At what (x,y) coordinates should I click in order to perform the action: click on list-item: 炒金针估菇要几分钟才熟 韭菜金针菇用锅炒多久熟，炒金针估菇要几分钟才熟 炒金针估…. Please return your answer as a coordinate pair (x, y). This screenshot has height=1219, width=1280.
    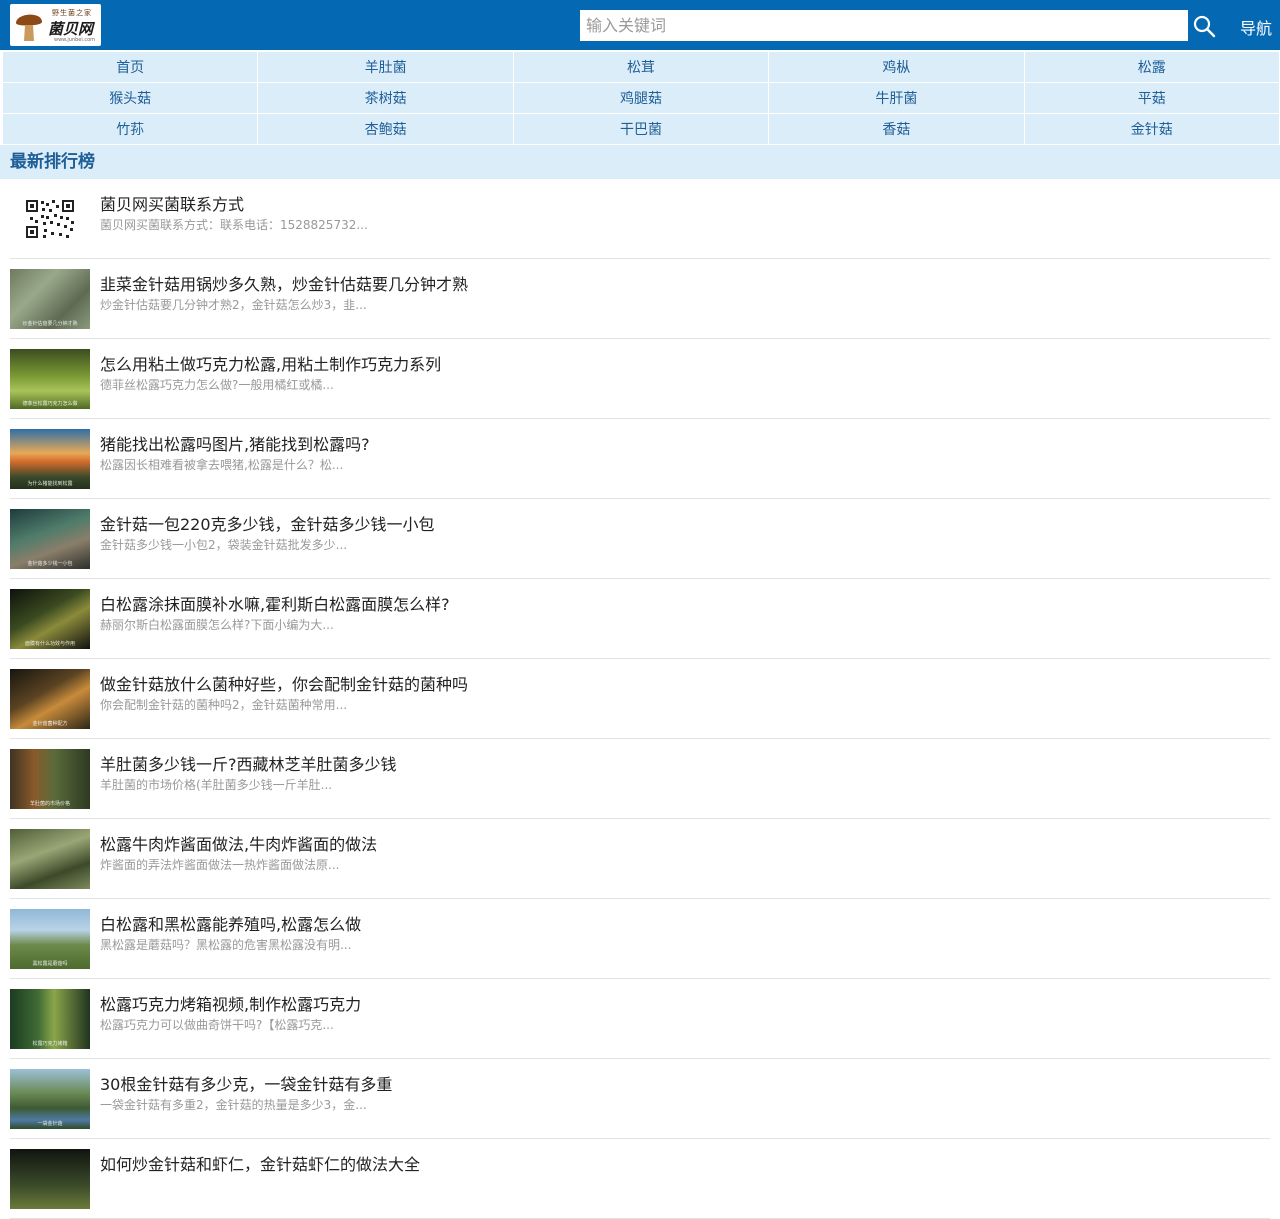
    Looking at the image, I should click on (640, 299).